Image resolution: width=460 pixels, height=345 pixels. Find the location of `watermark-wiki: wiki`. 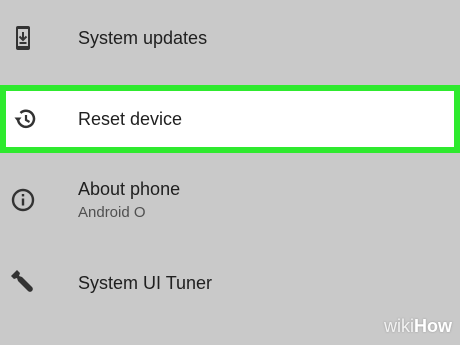

watermark-wiki: wiki is located at coordinates (399, 326).